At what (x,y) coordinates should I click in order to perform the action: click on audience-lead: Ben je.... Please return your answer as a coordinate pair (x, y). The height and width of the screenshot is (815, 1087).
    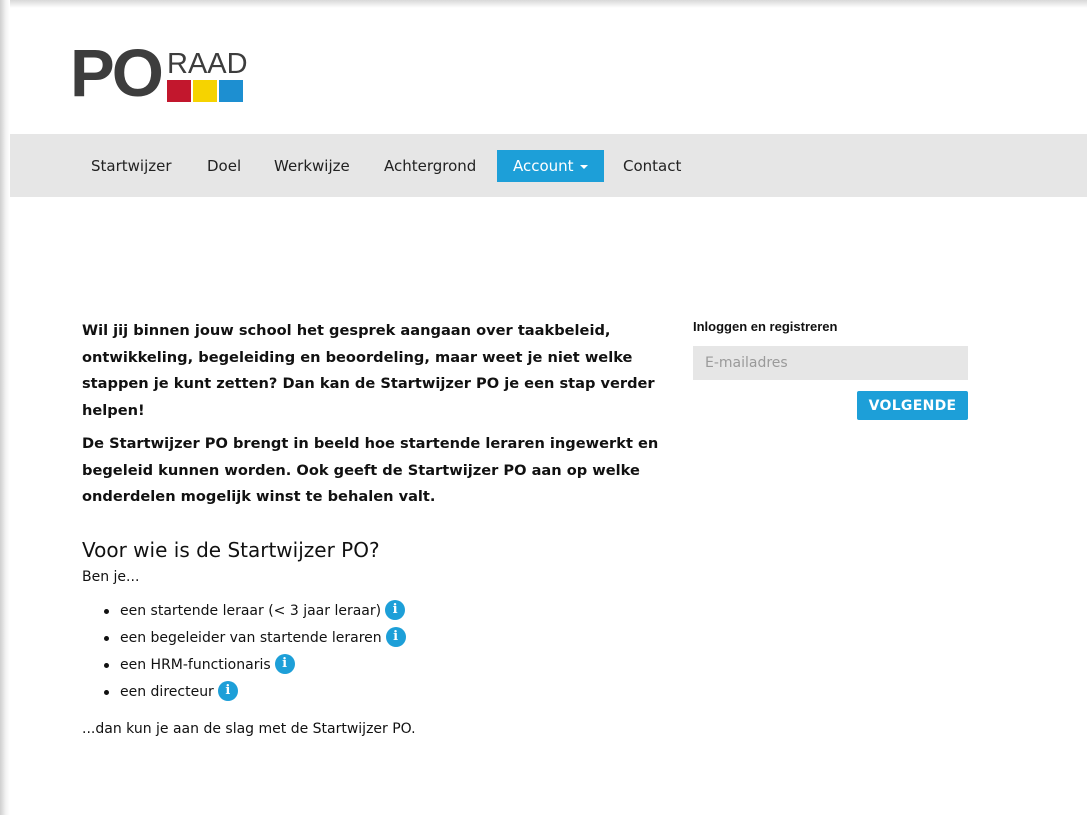
    Looking at the image, I should click on (111, 577).